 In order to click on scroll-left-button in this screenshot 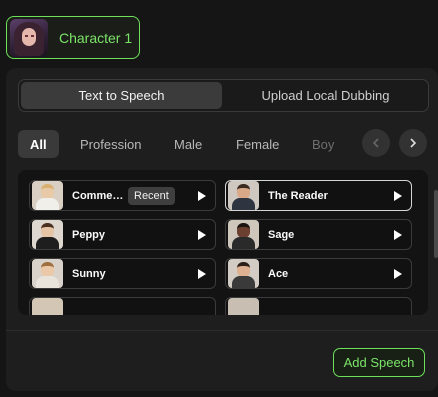, I will do `click(376, 143)`.